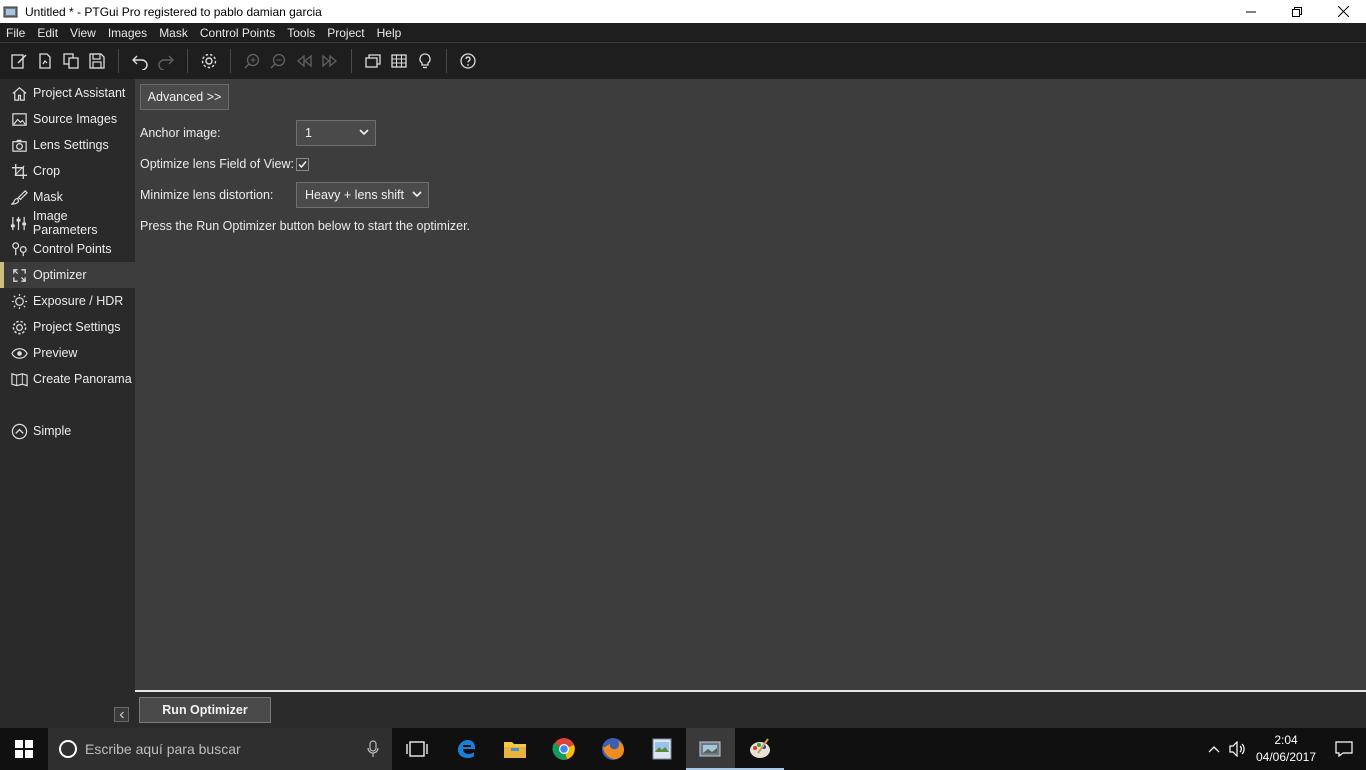  I want to click on taskbar-chrome, so click(563, 749).